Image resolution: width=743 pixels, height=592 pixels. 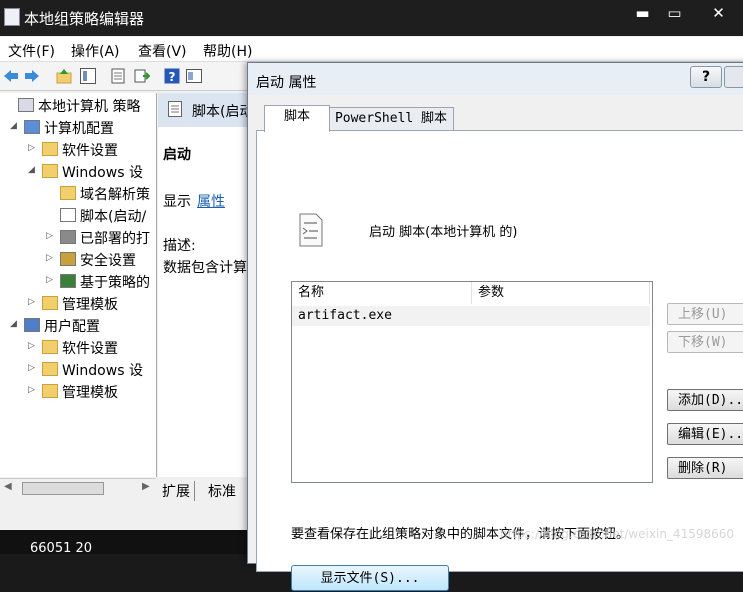 What do you see at coordinates (118, 76) in the screenshot?
I see `properties-icon` at bounding box center [118, 76].